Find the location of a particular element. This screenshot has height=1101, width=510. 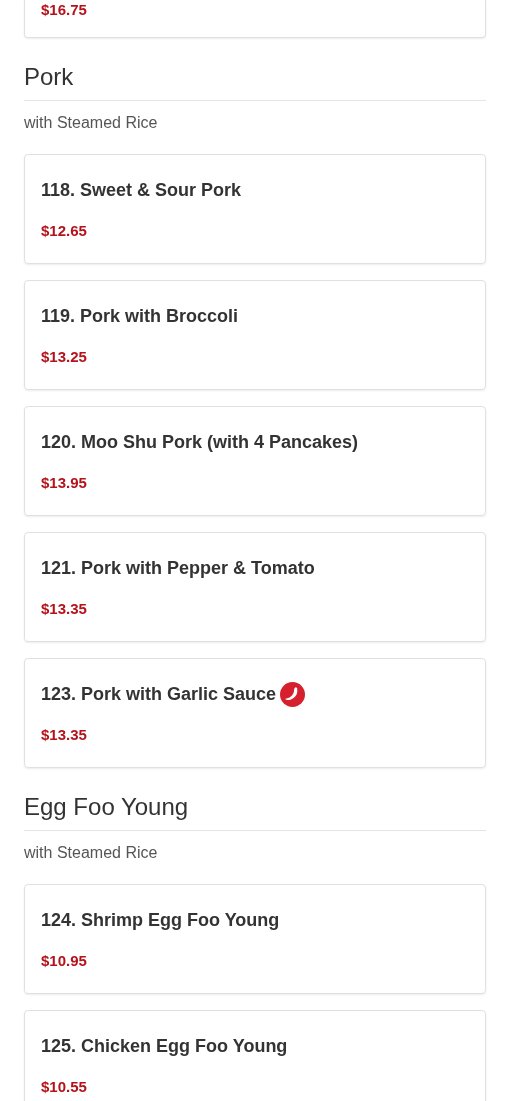

item-name: 124. Shrimp Egg Foo Young is located at coordinates (160, 920).